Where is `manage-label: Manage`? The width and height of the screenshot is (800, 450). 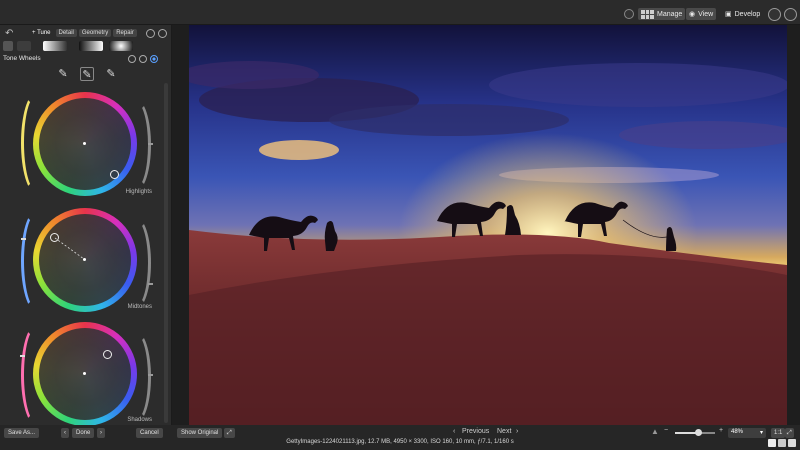
manage-label: Manage is located at coordinates (670, 14).